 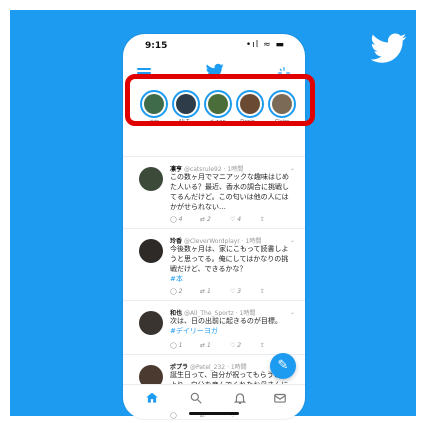 What do you see at coordinates (283, 366) in the screenshot?
I see `compose-tweet-button: ✎` at bounding box center [283, 366].